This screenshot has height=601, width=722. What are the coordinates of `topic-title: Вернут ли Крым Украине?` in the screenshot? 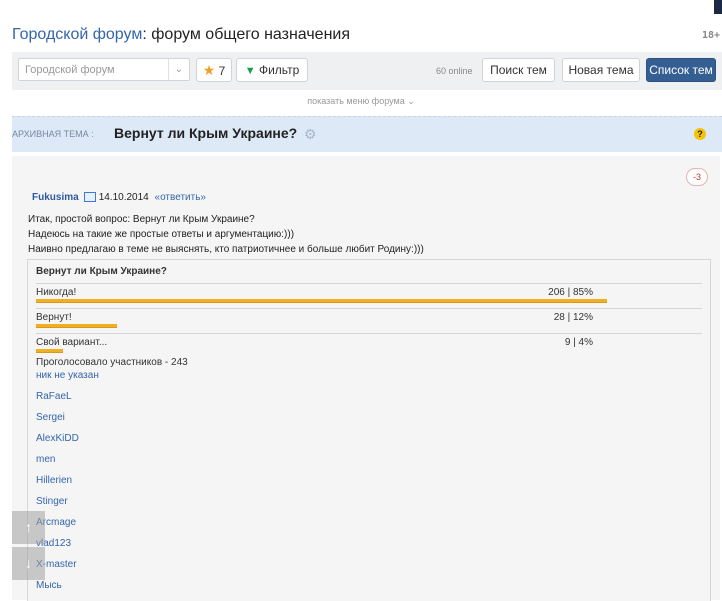 It's located at (206, 133).